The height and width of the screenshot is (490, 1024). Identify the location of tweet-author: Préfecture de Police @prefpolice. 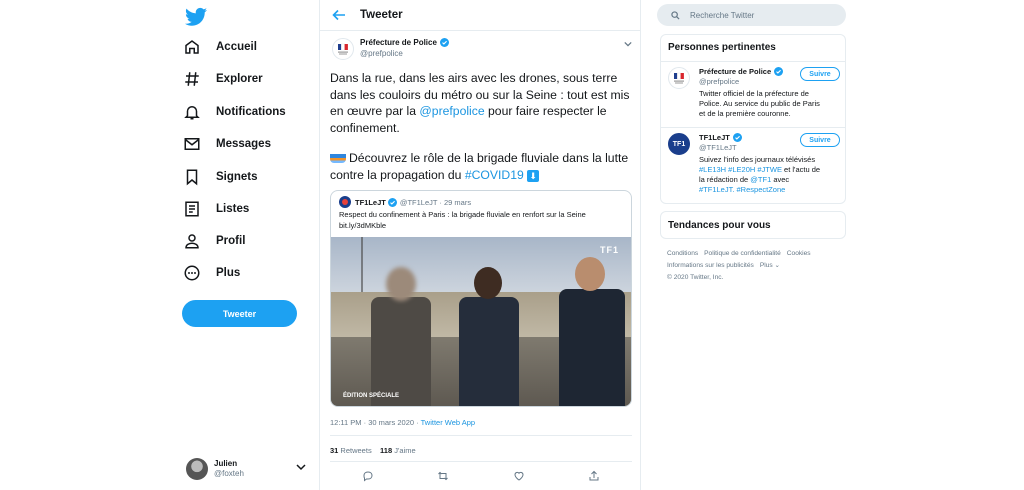
(482, 51).